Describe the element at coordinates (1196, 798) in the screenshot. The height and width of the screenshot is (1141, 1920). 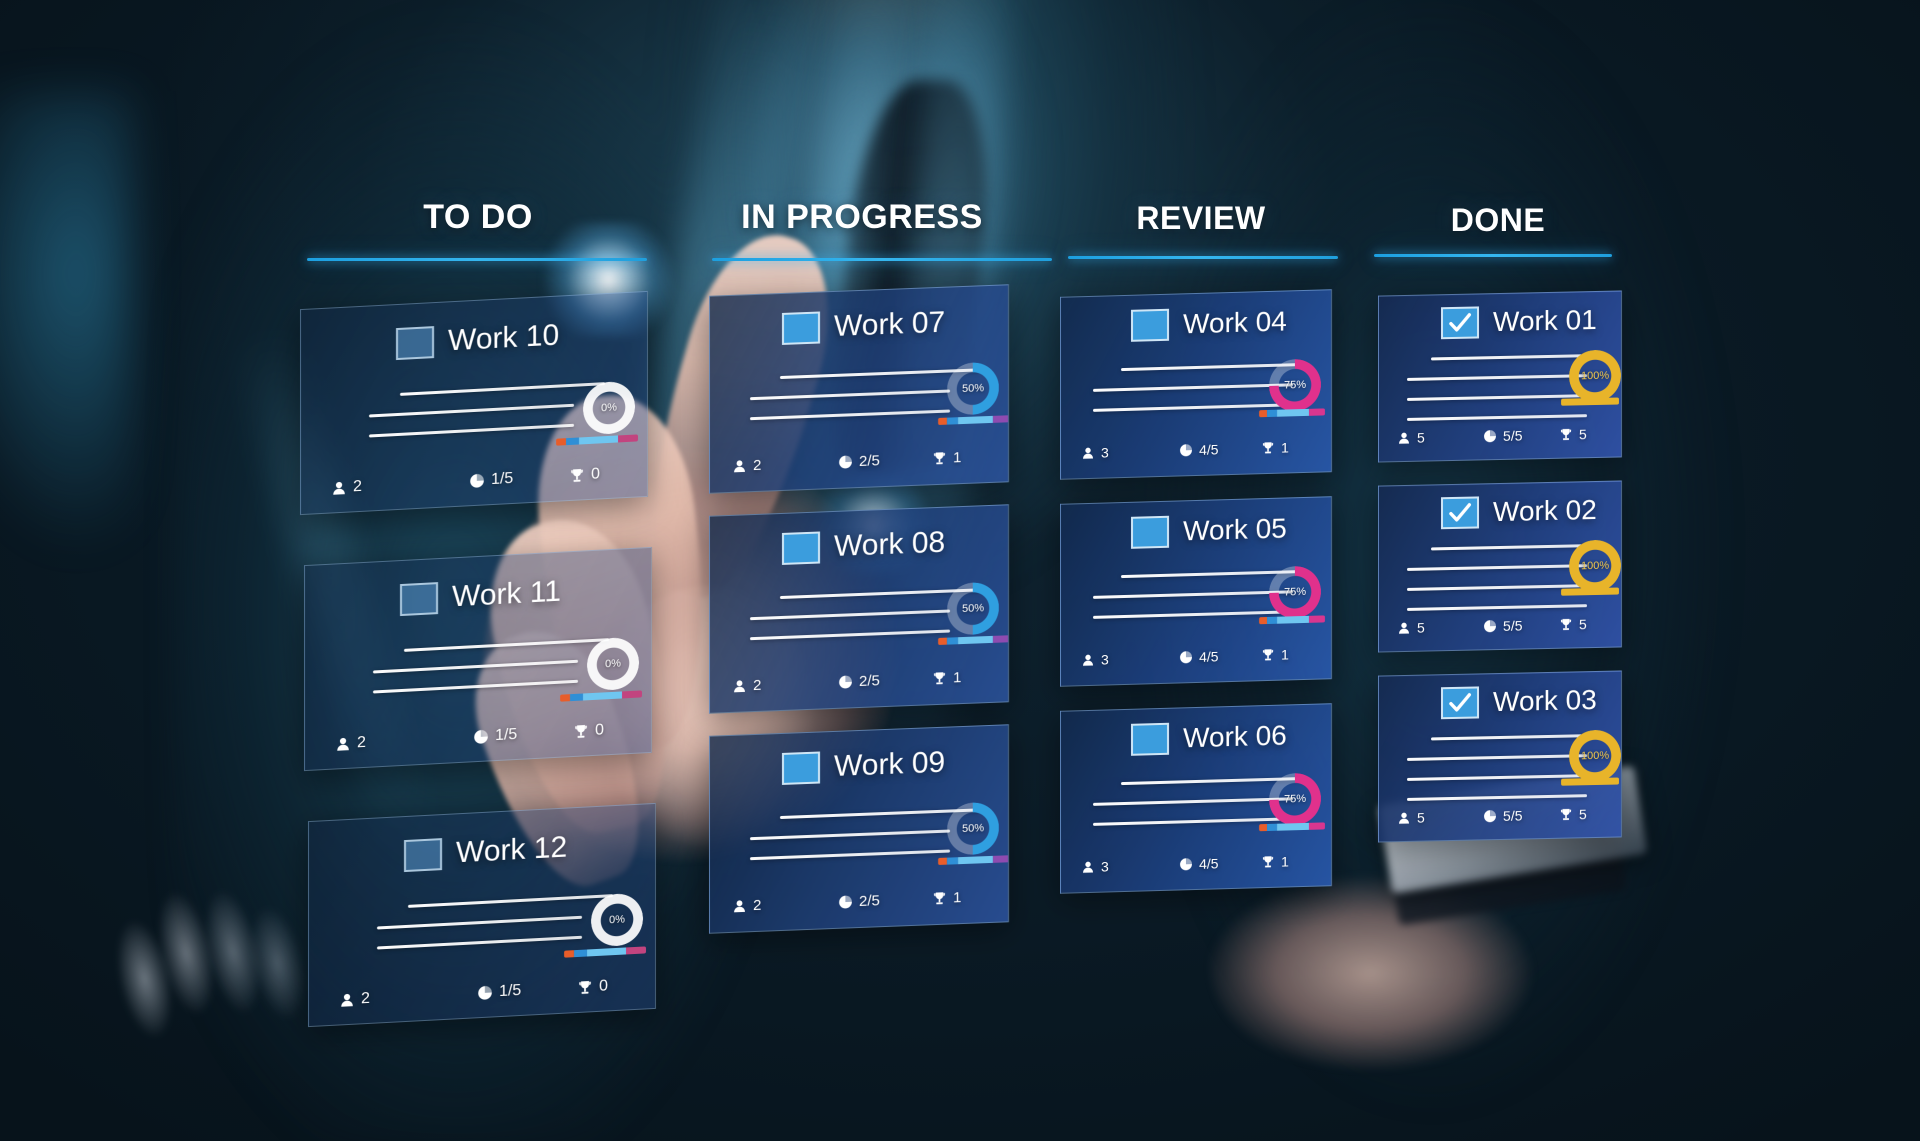
I see `kanban-card: Work 06 75% 3 4/5 1` at that location.